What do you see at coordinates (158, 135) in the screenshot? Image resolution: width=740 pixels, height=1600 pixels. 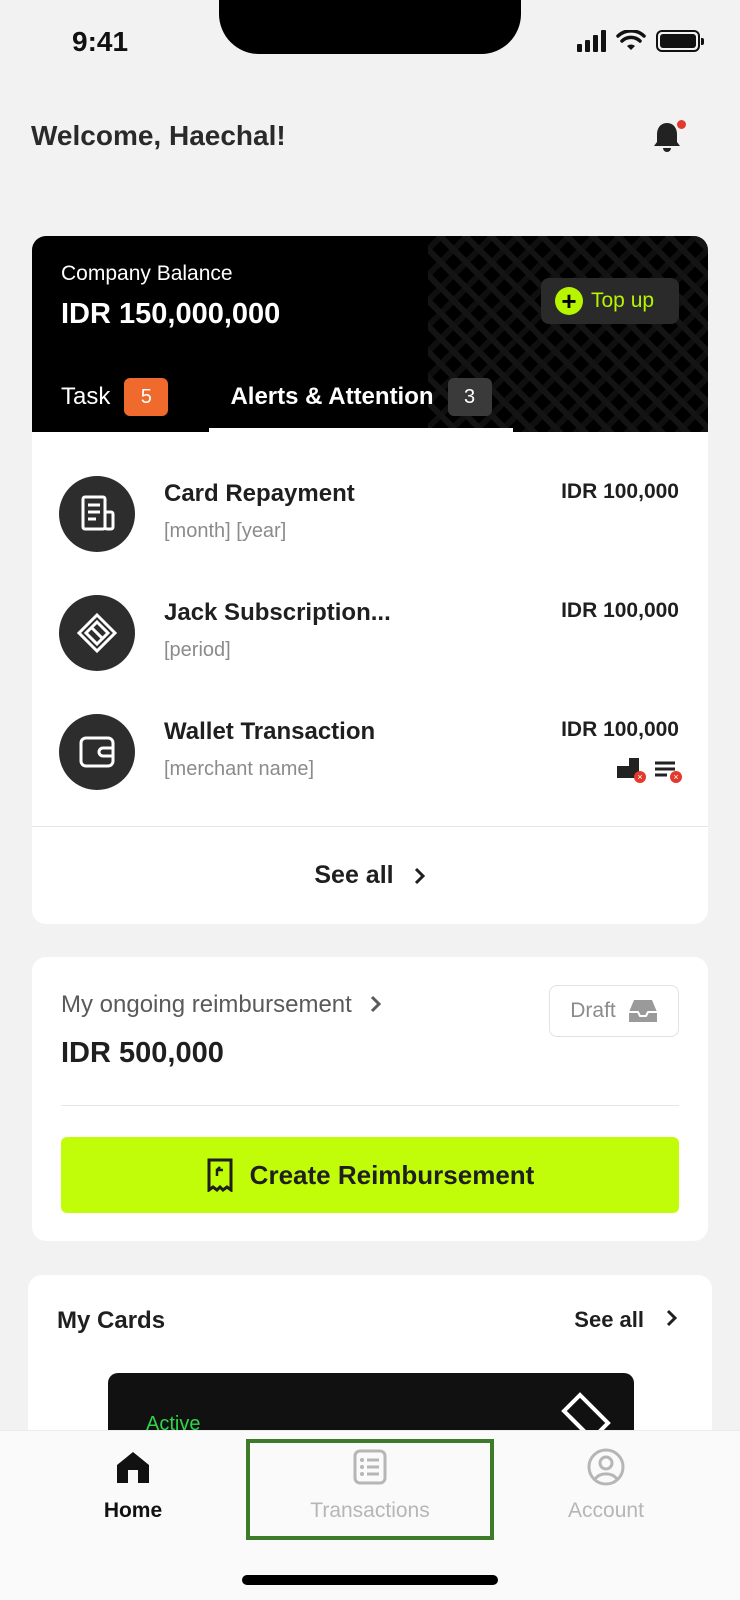 I see `welcome-title: Welcome, Haechal!` at bounding box center [158, 135].